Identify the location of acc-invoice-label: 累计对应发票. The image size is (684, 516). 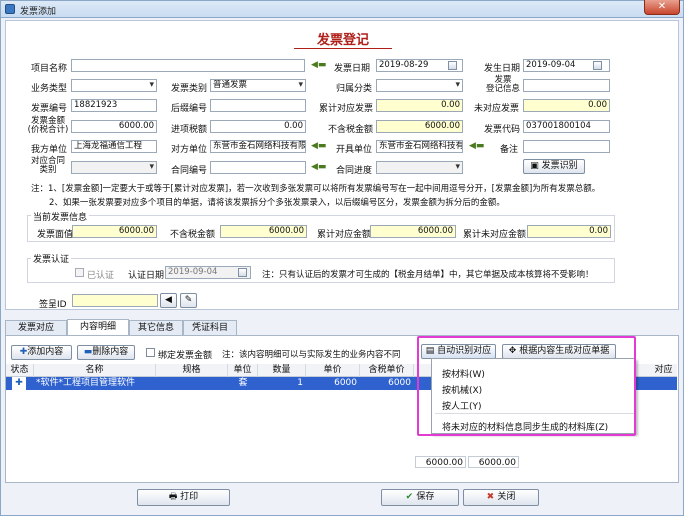
(346, 109).